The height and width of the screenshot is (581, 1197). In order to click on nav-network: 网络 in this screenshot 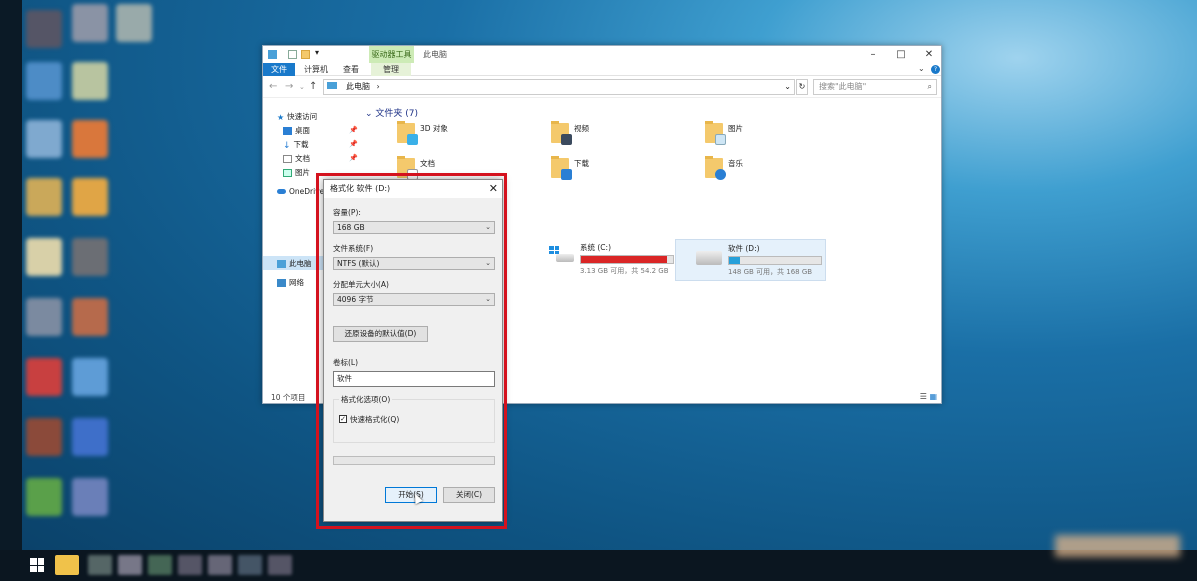, I will do `click(290, 282)`.